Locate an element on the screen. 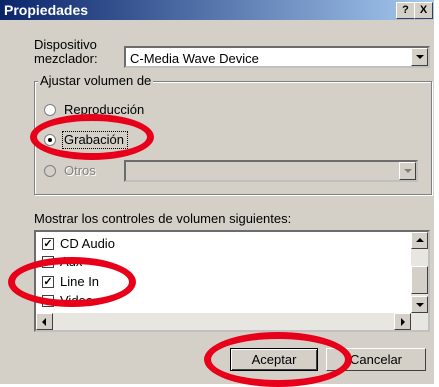 This screenshot has width=439, height=387. list-item-label: Aux is located at coordinates (71, 261).